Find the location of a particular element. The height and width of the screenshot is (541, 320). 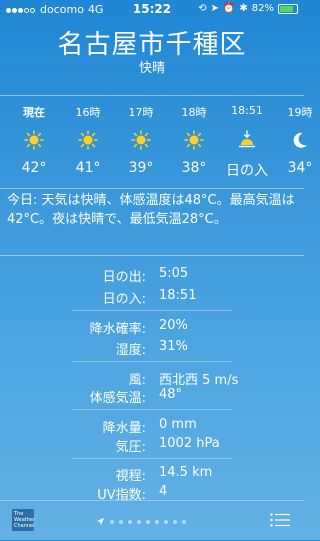

alarm-icon: ⏰ is located at coordinates (229, 8).